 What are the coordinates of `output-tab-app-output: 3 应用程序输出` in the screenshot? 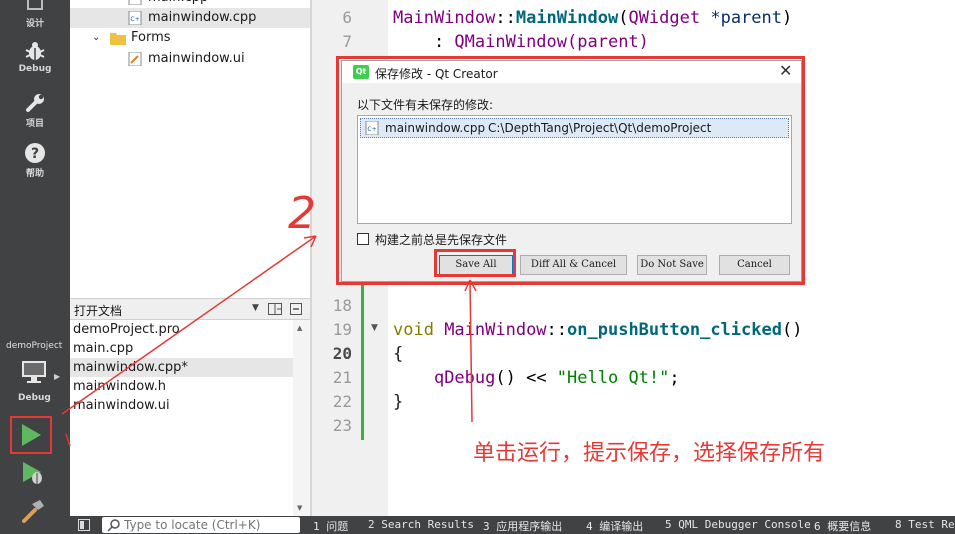 It's located at (522, 526).